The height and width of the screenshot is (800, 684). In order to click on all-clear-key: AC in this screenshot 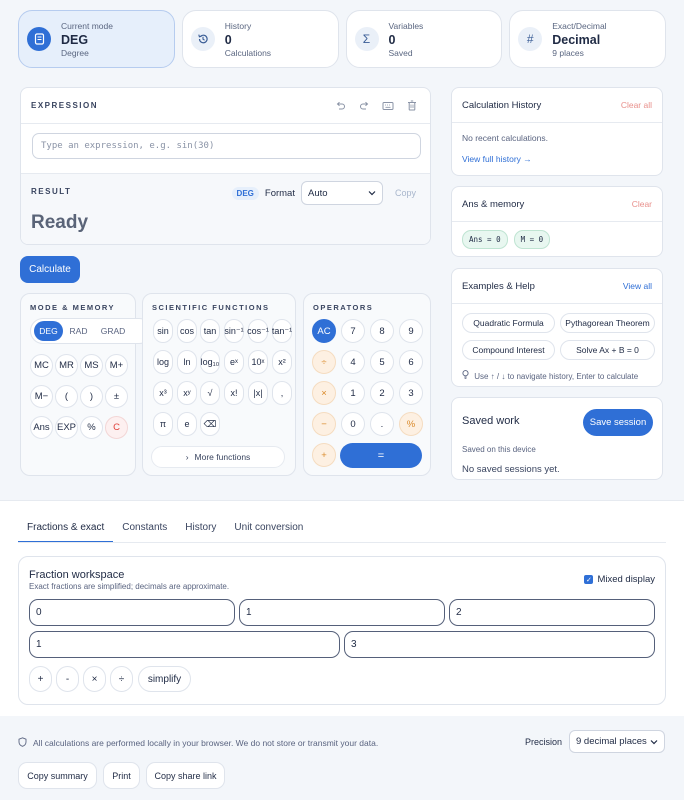, I will do `click(324, 331)`.